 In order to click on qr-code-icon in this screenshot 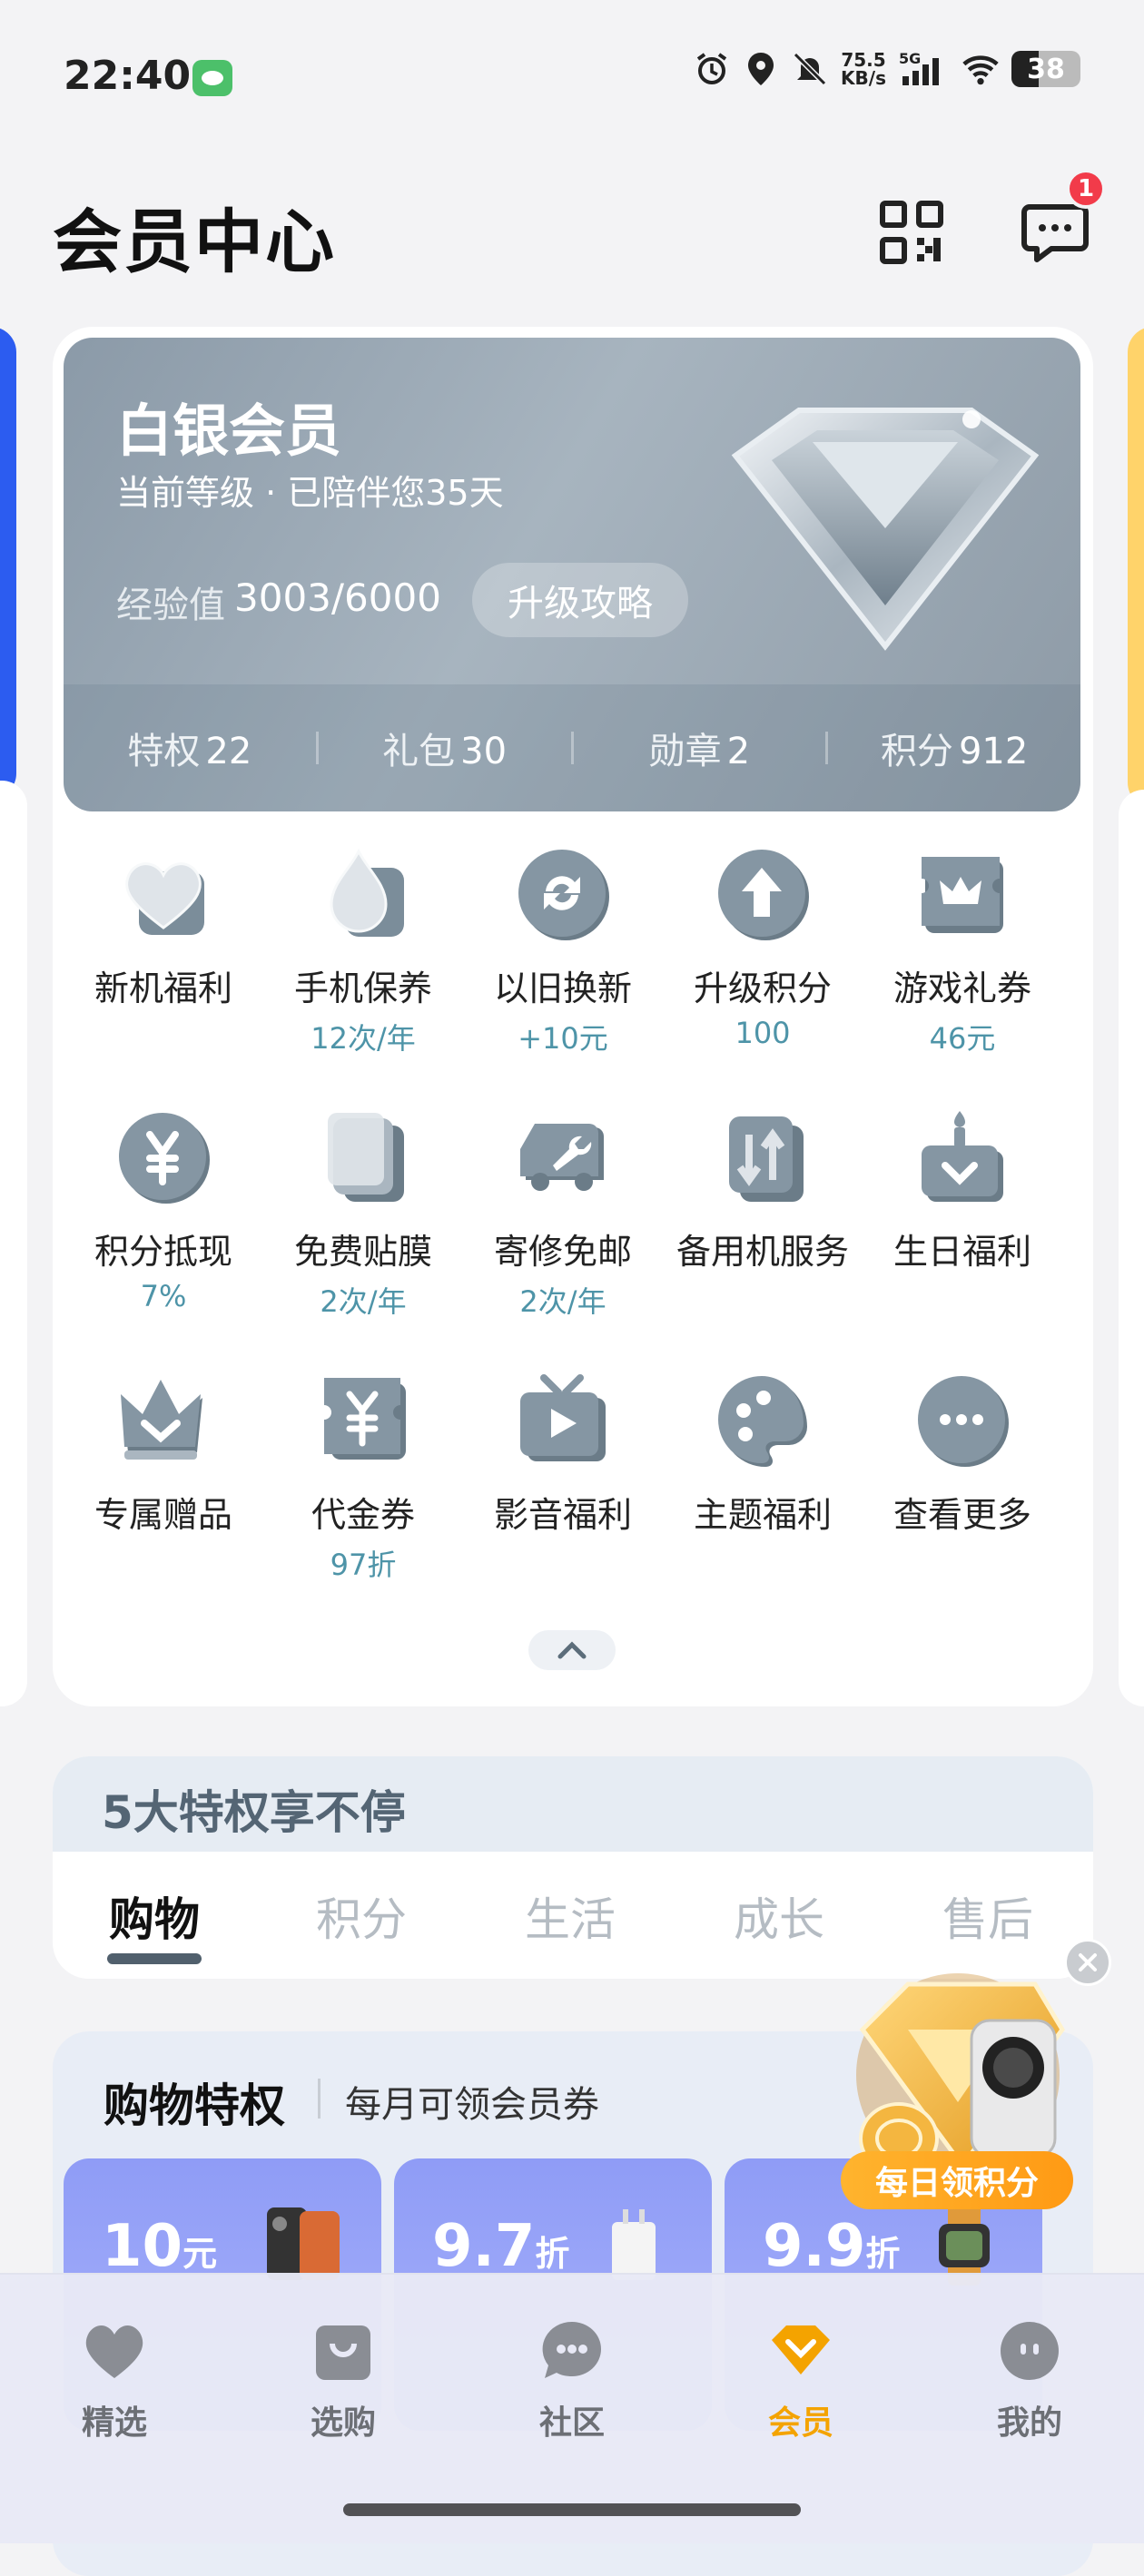, I will do `click(912, 232)`.